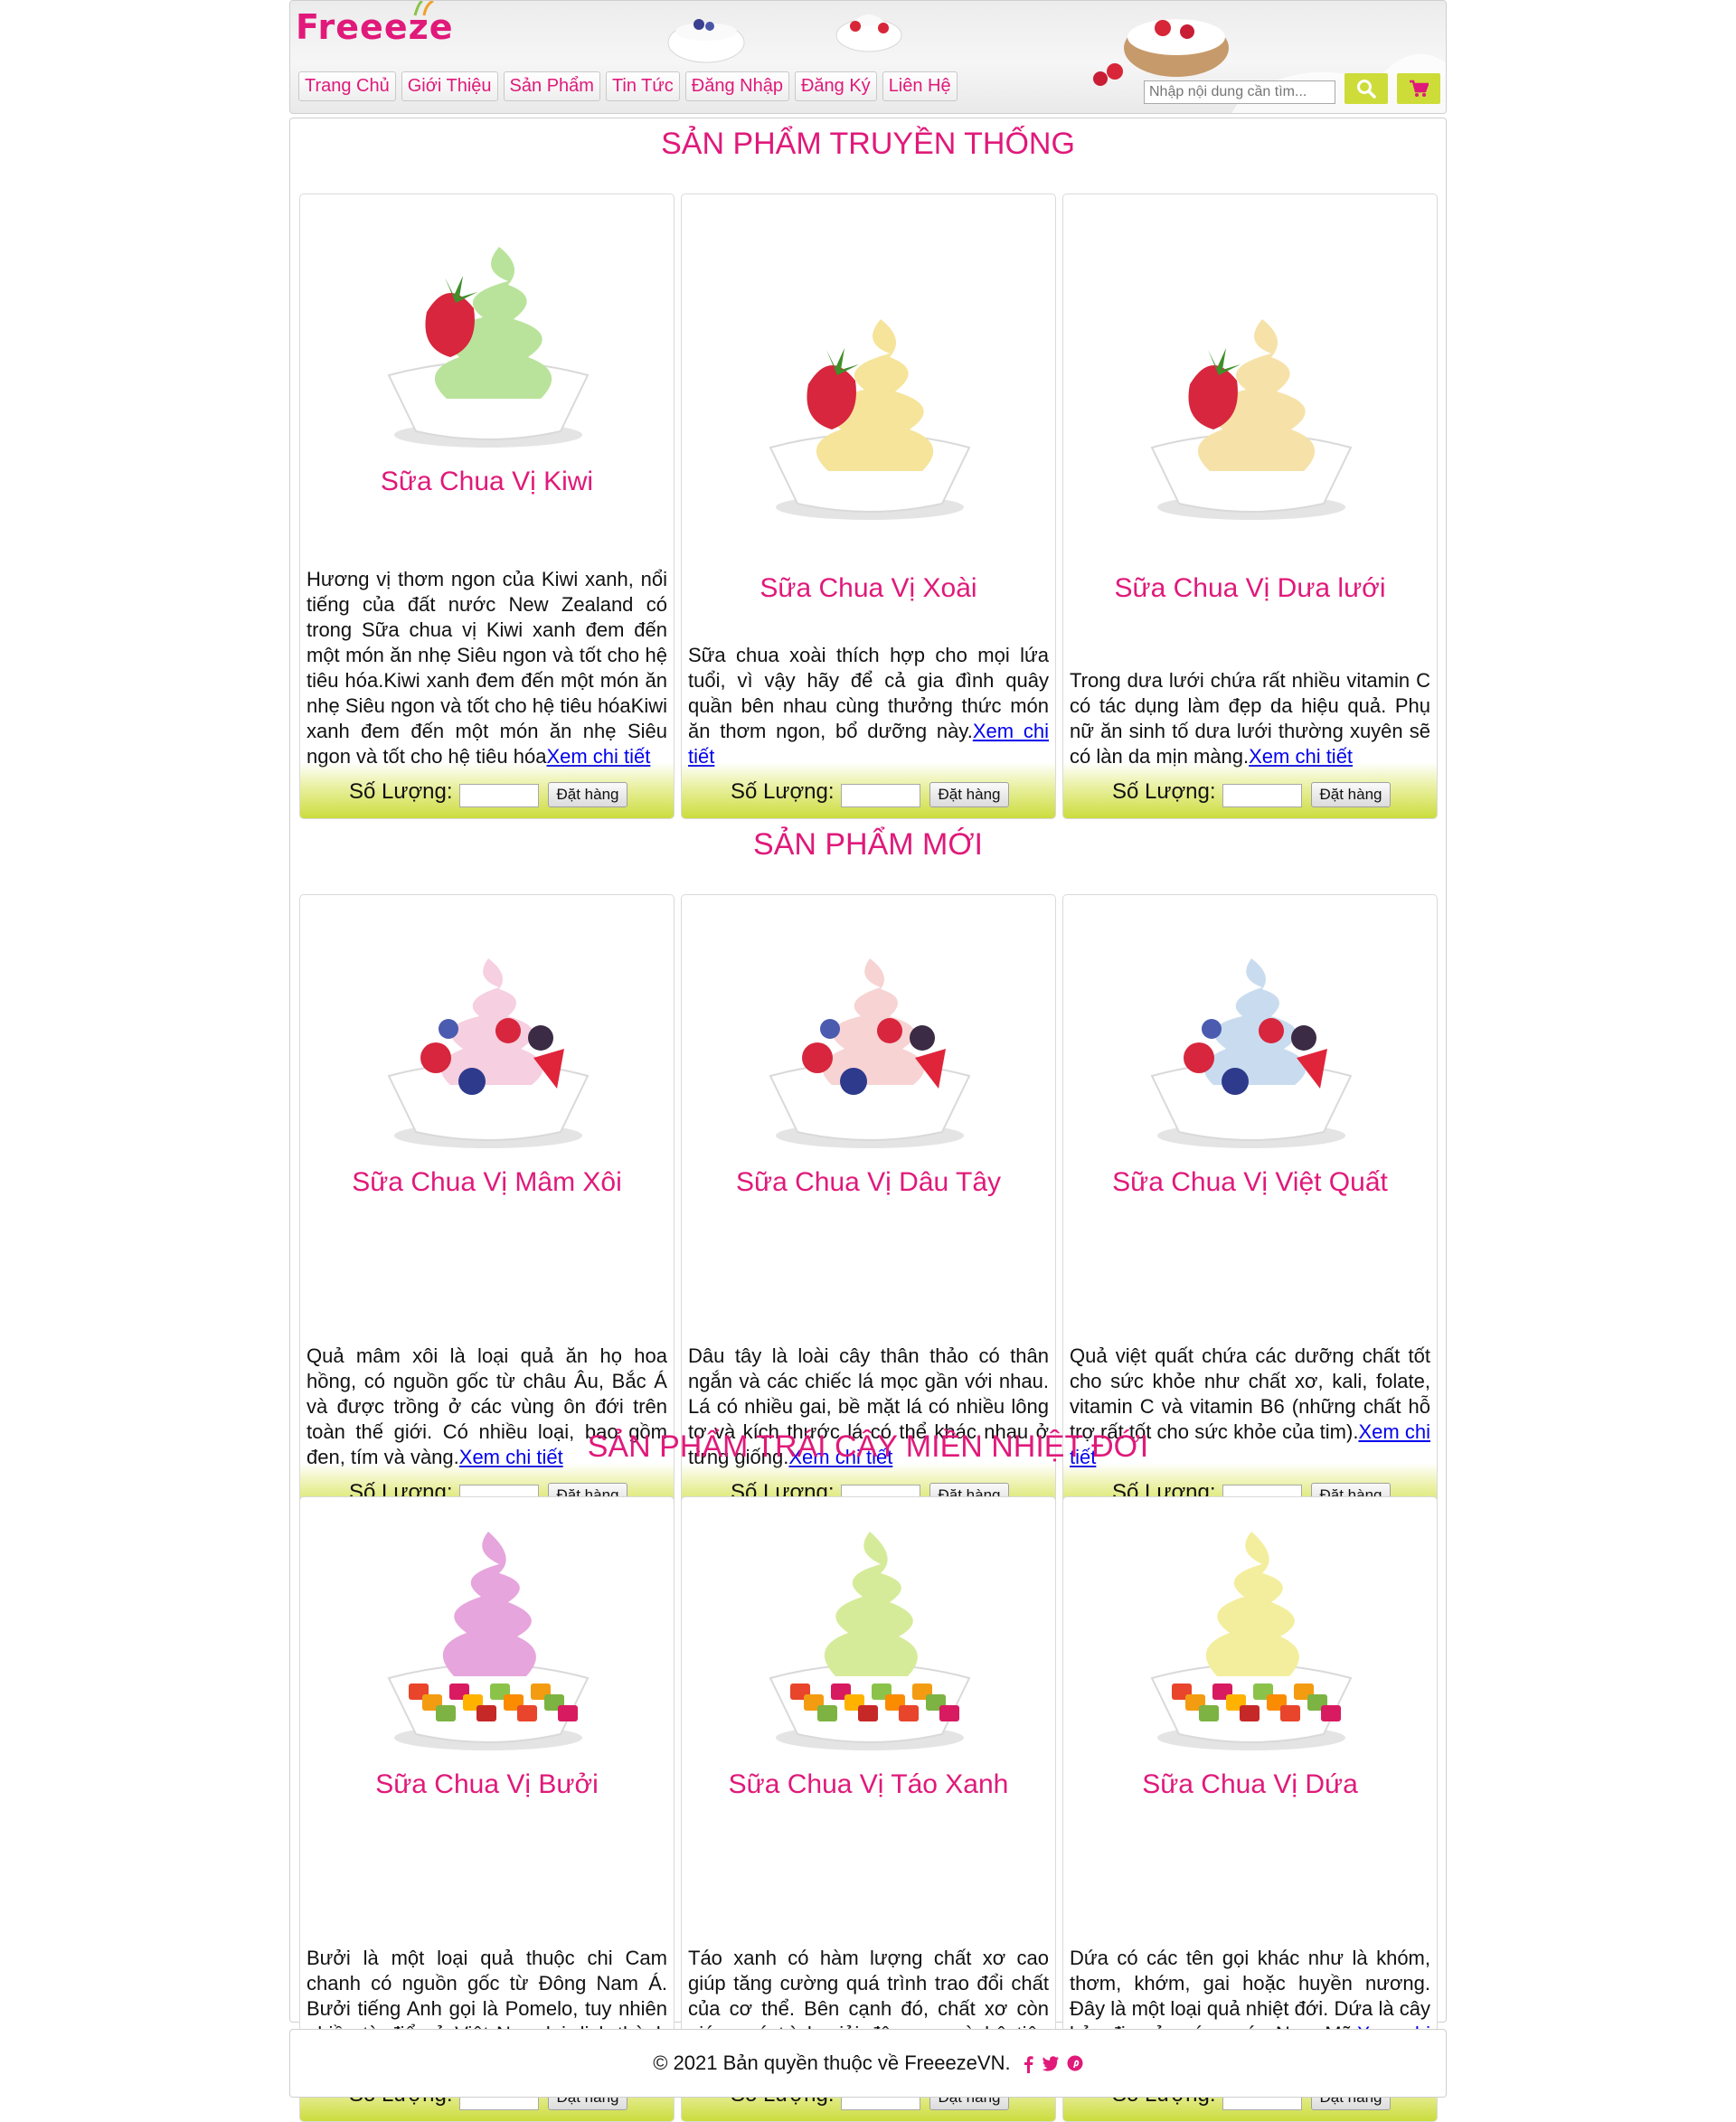  I want to click on nav-news: Tin Tức, so click(642, 86).